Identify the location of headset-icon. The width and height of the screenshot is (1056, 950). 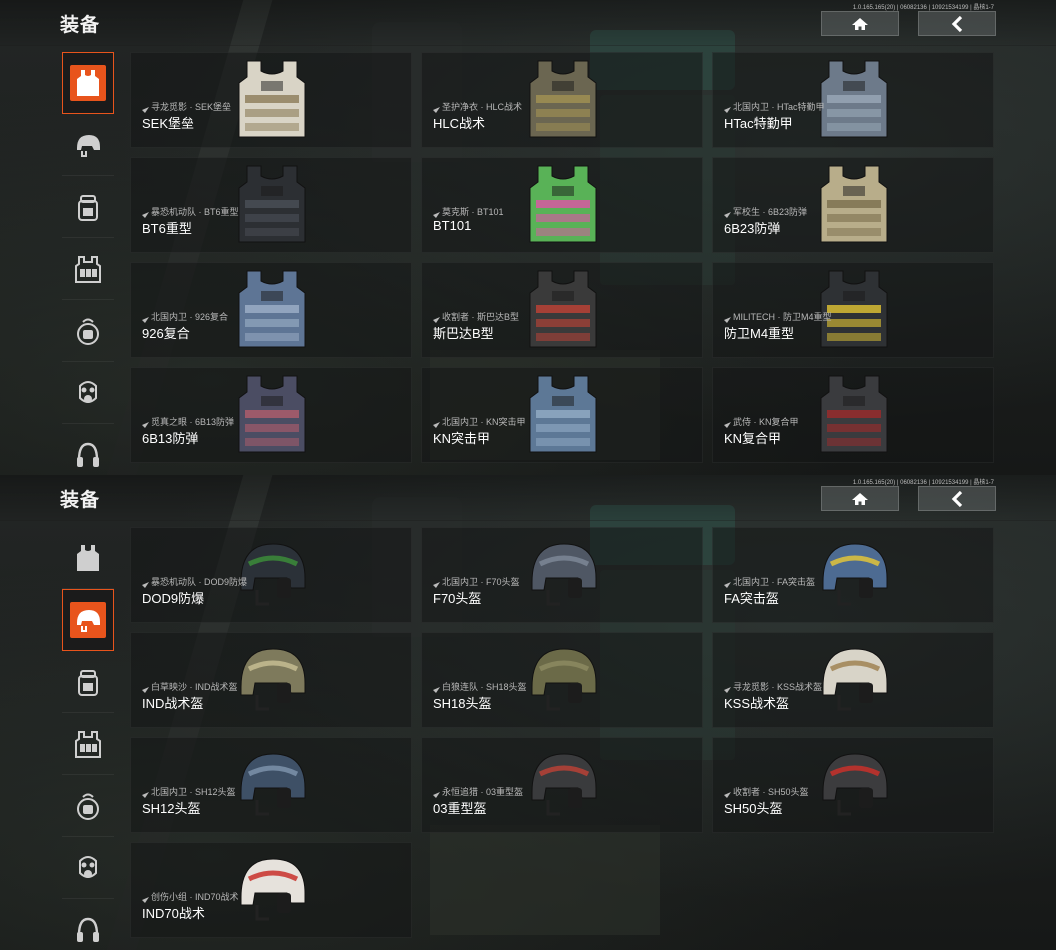
(88, 455).